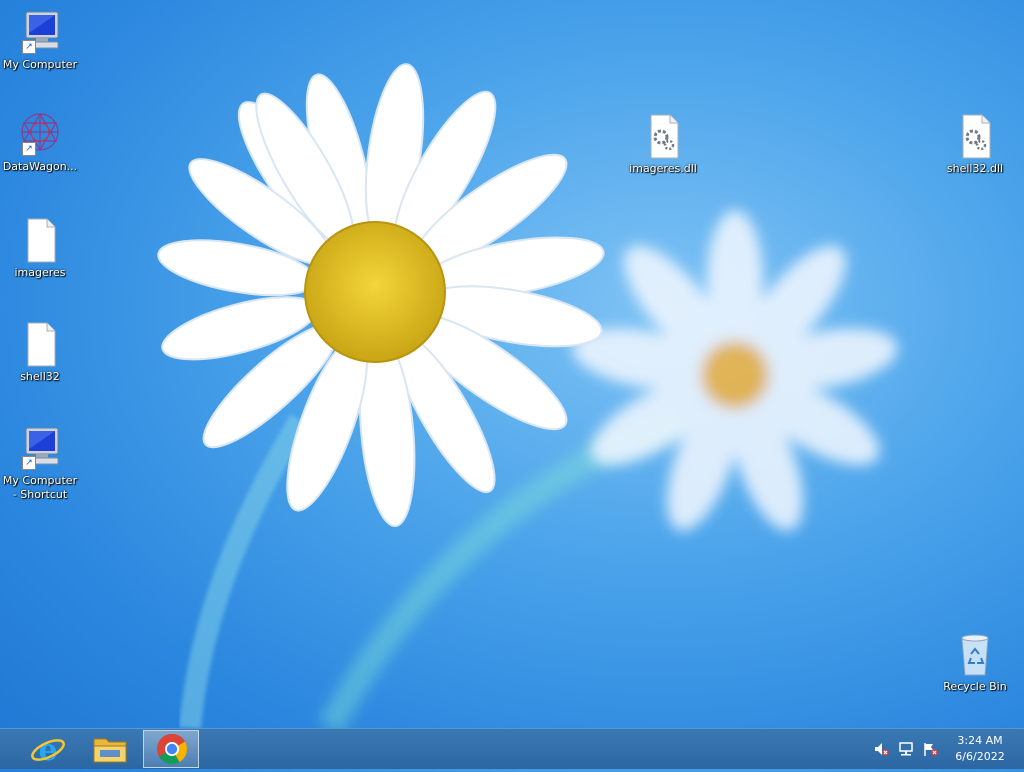 This screenshot has width=1024, height=772. Describe the element at coordinates (512, 748) in the screenshot. I see `taskbar: e 3:24 AM 6/6/2022` at that location.